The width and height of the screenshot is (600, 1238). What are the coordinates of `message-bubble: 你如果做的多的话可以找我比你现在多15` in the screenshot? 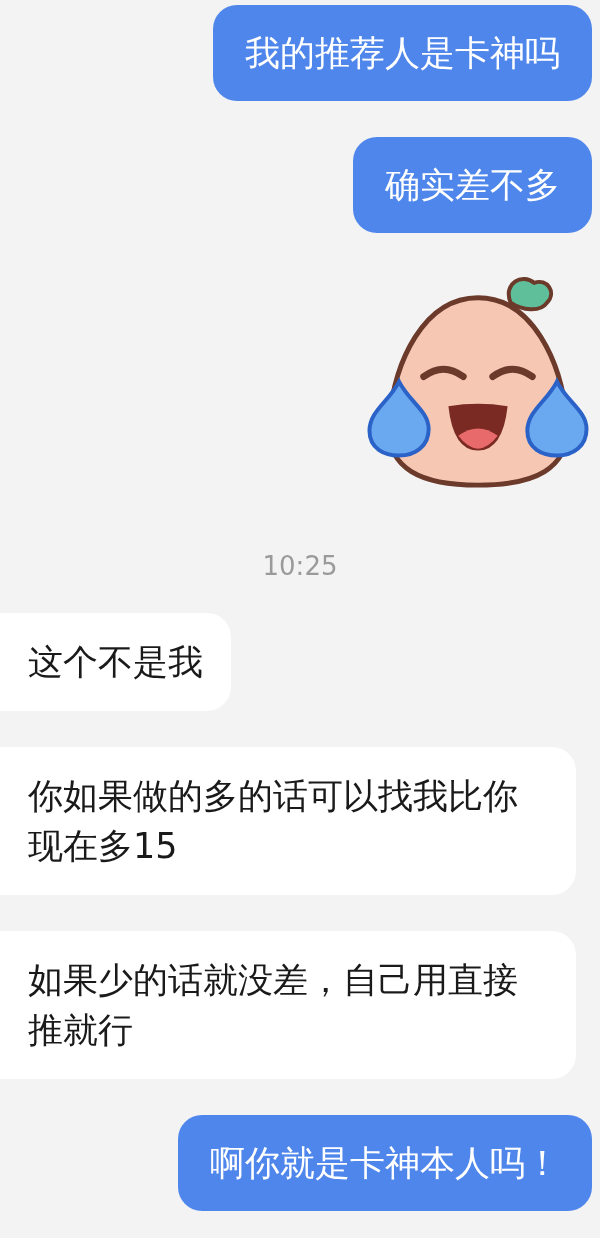 It's located at (288, 821).